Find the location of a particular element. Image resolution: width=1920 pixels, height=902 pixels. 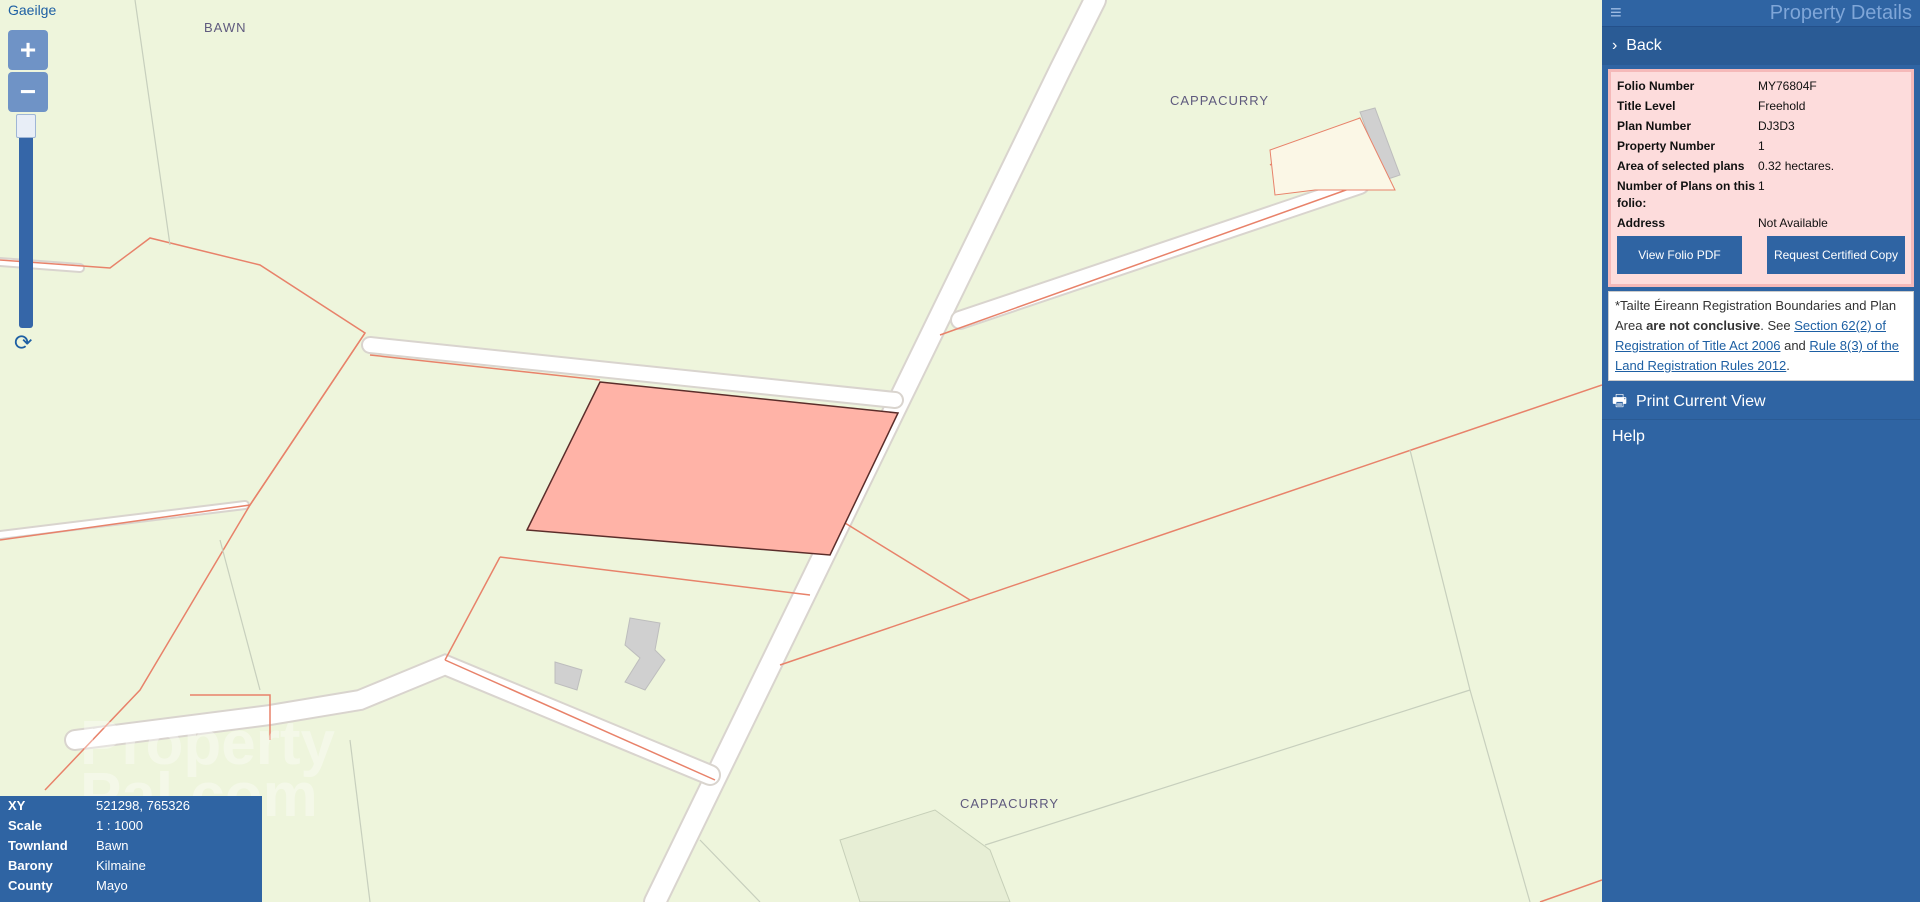

back-button: › Back is located at coordinates (1761, 45).